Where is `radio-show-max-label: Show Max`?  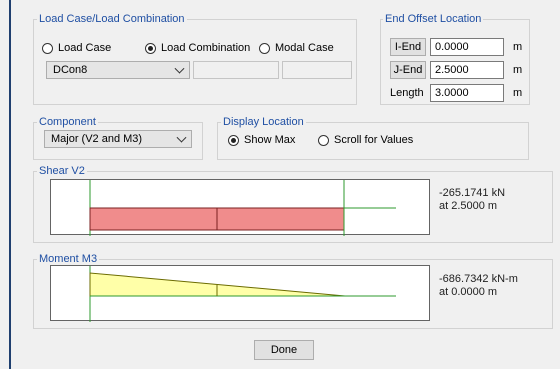 radio-show-max-label: Show Max is located at coordinates (270, 140).